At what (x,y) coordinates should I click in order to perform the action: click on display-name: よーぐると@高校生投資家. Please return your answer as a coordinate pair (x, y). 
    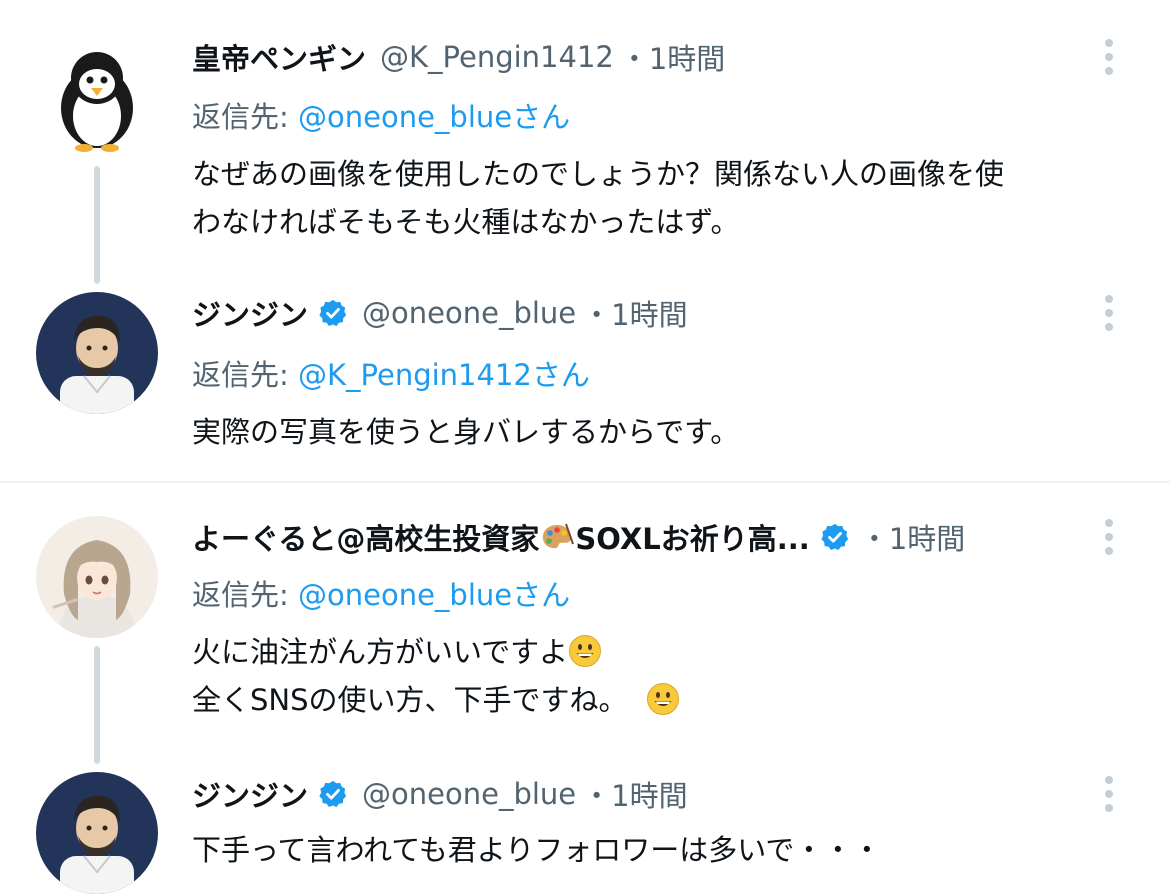
    Looking at the image, I should click on (365, 537).